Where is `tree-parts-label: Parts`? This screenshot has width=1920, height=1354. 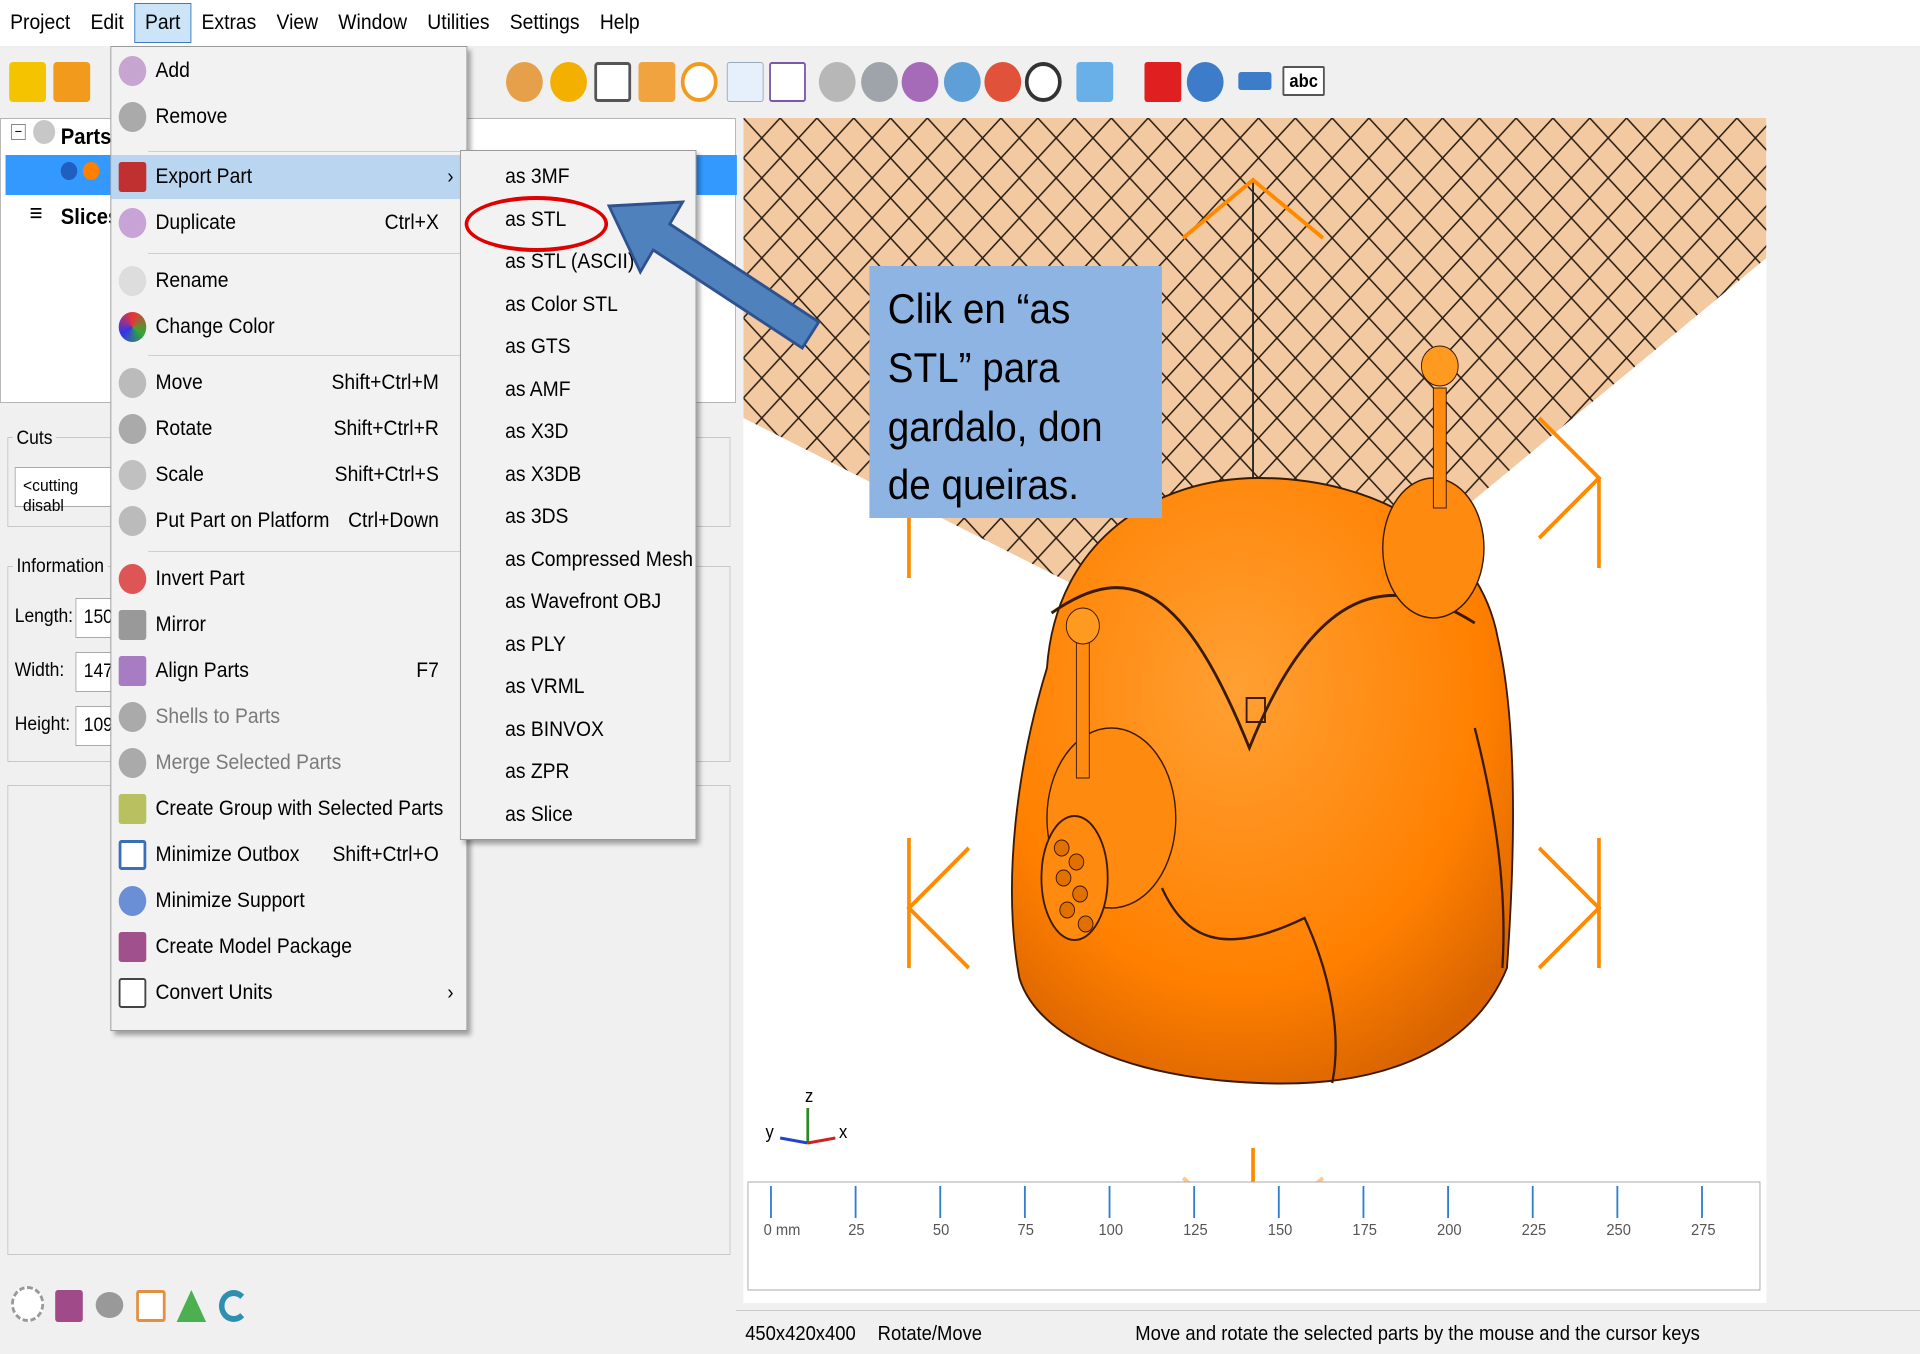 tree-parts-label: Parts is located at coordinates (86, 137).